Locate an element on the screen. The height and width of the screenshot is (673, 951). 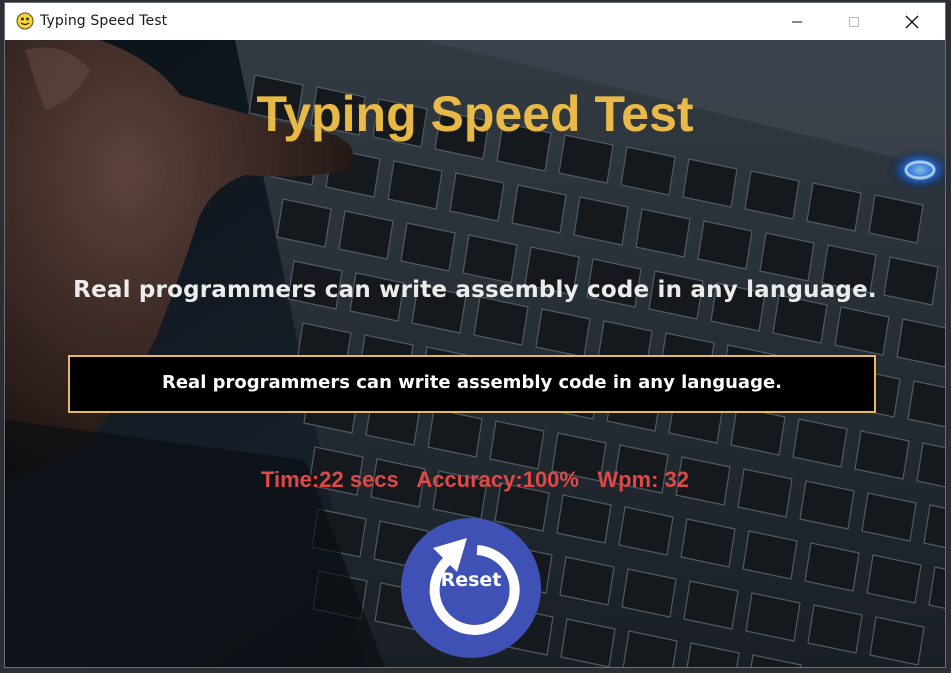
close-icon is located at coordinates (912, 21).